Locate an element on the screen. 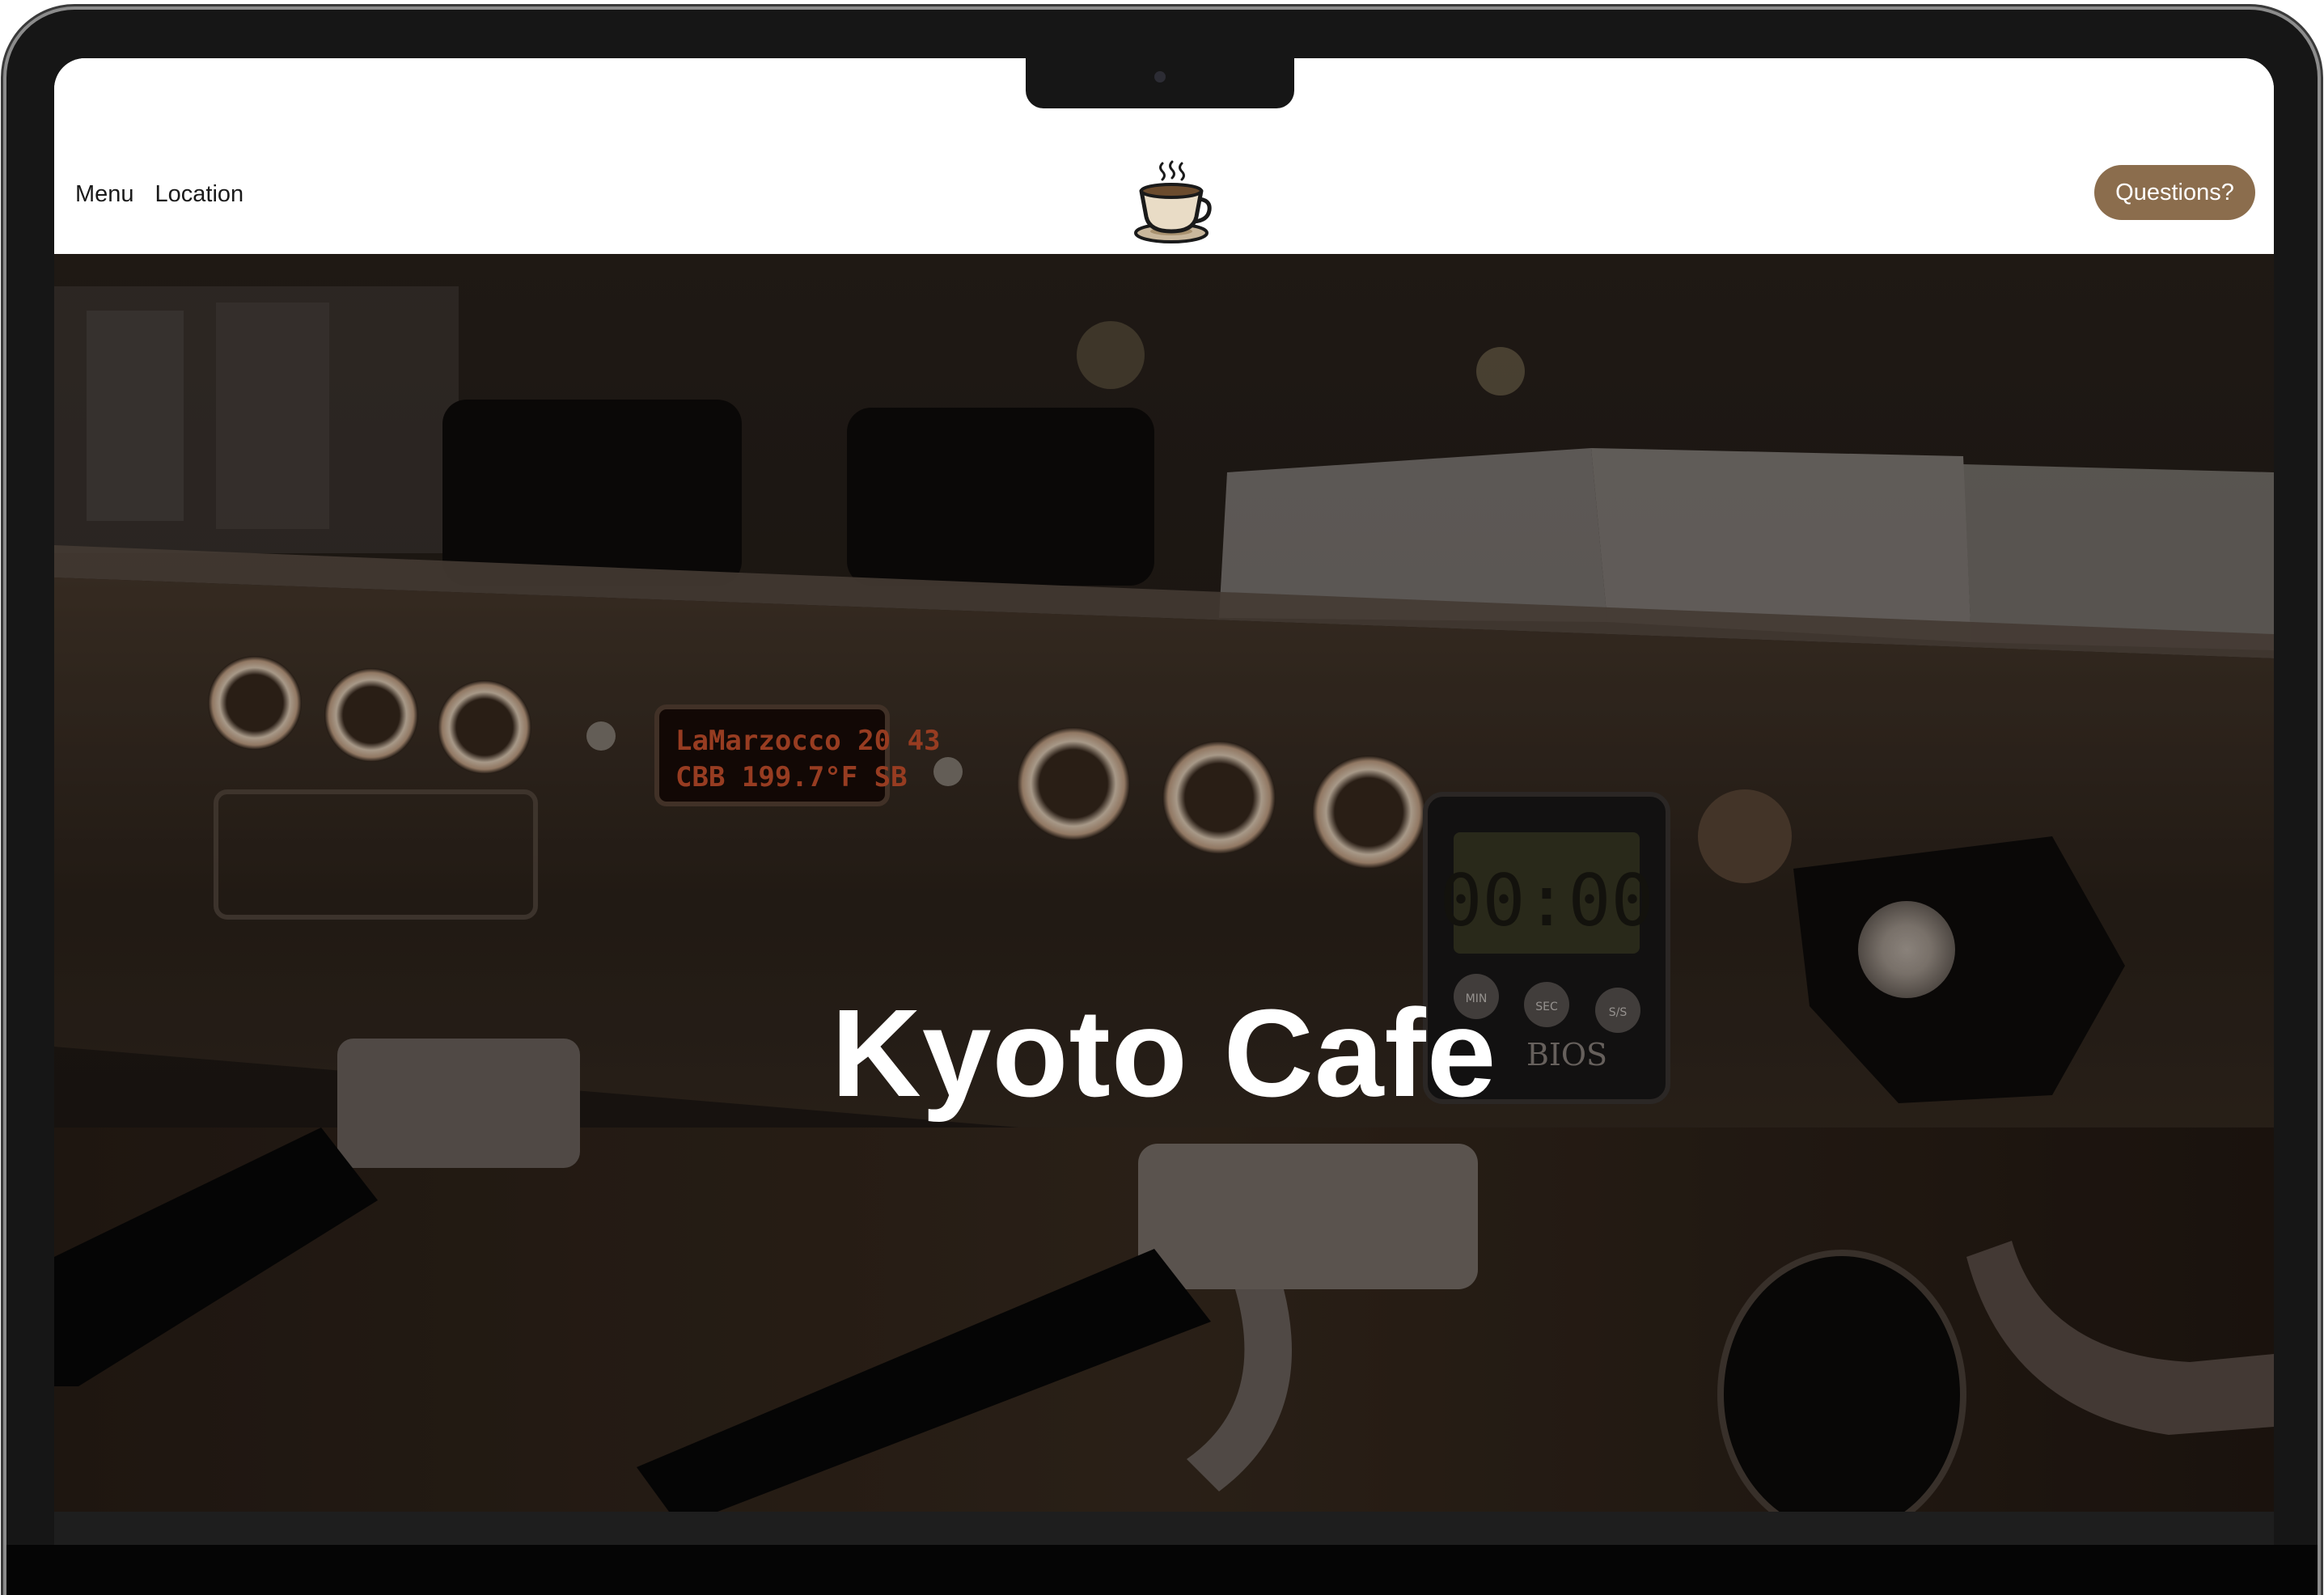 The image size is (2324, 1595). hero-title: Kyoto Cafe is located at coordinates (1164, 1053).